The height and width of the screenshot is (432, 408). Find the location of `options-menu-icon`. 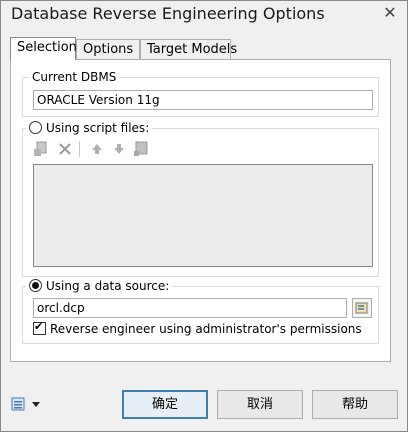

options-menu-icon is located at coordinates (18, 404).